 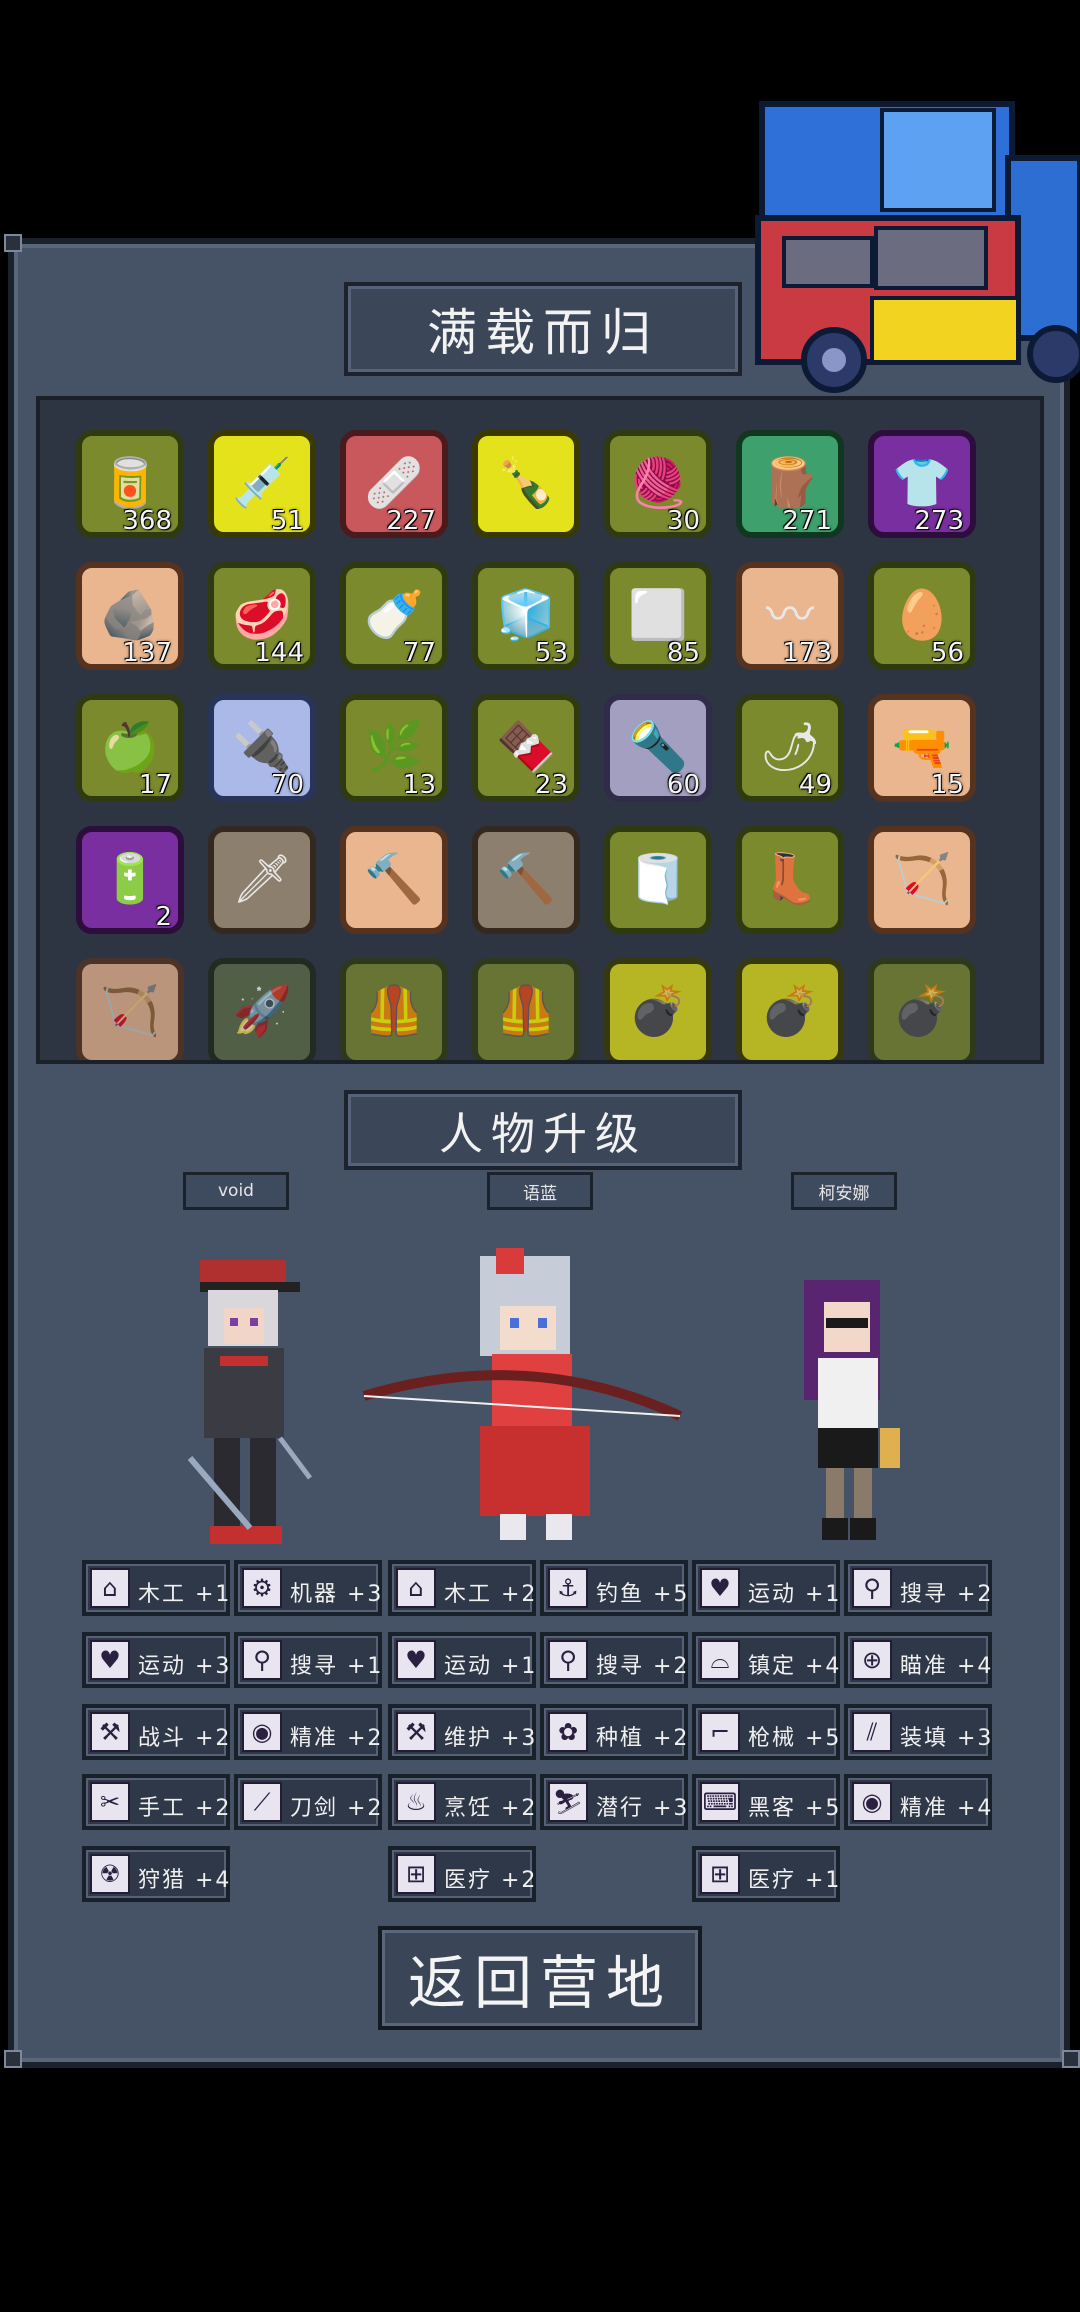 I want to click on skill-badge: ⚓ 钓鱼 +5, so click(x=614, y=1588).